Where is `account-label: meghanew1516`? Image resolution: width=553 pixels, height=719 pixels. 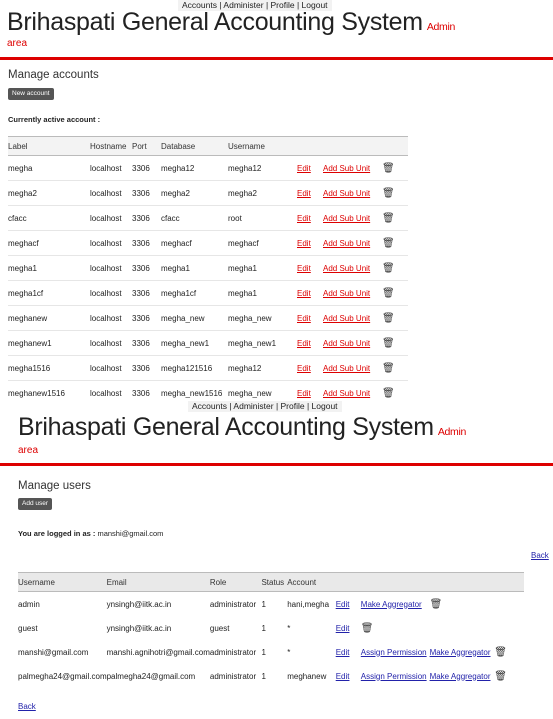
account-label: meghanew1516 is located at coordinates (49, 391).